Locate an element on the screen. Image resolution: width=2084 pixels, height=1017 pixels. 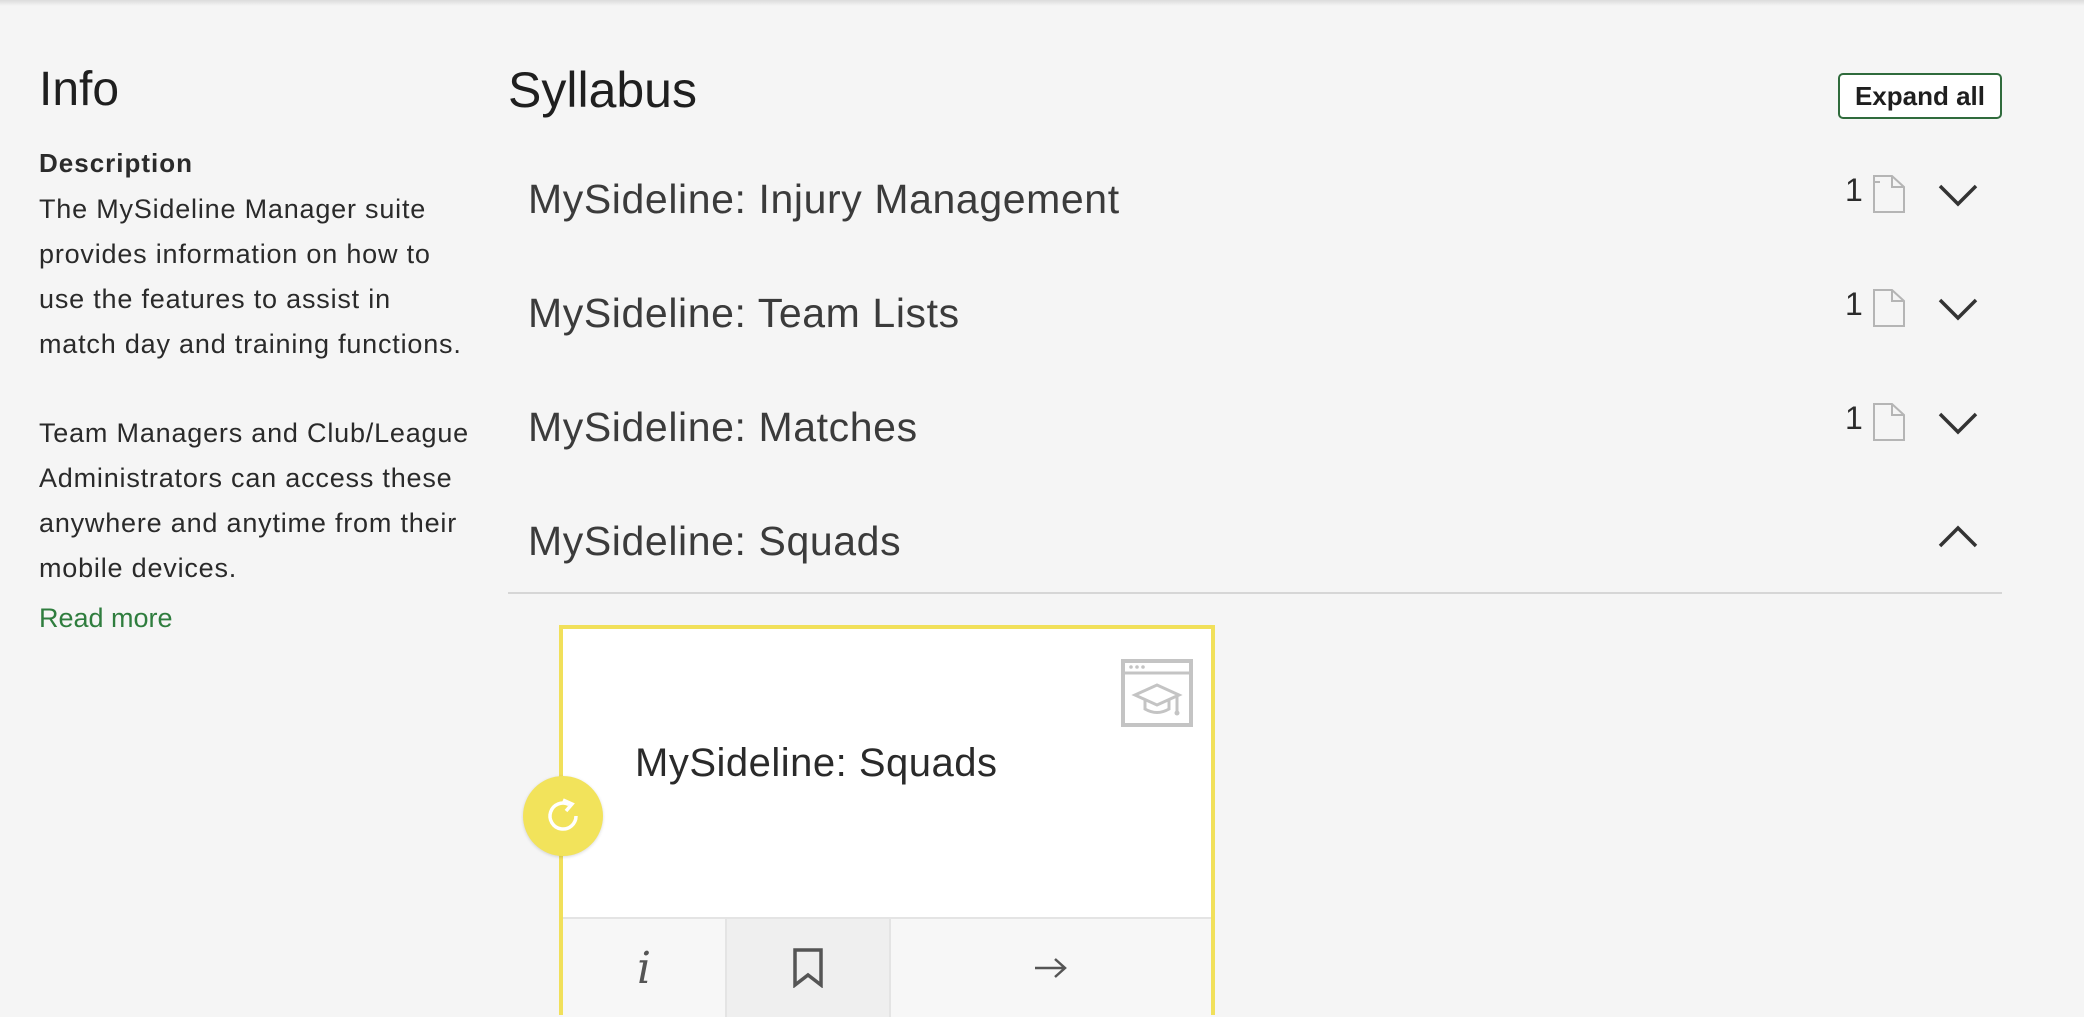
chevron-up-icon is located at coordinates (1958, 536).